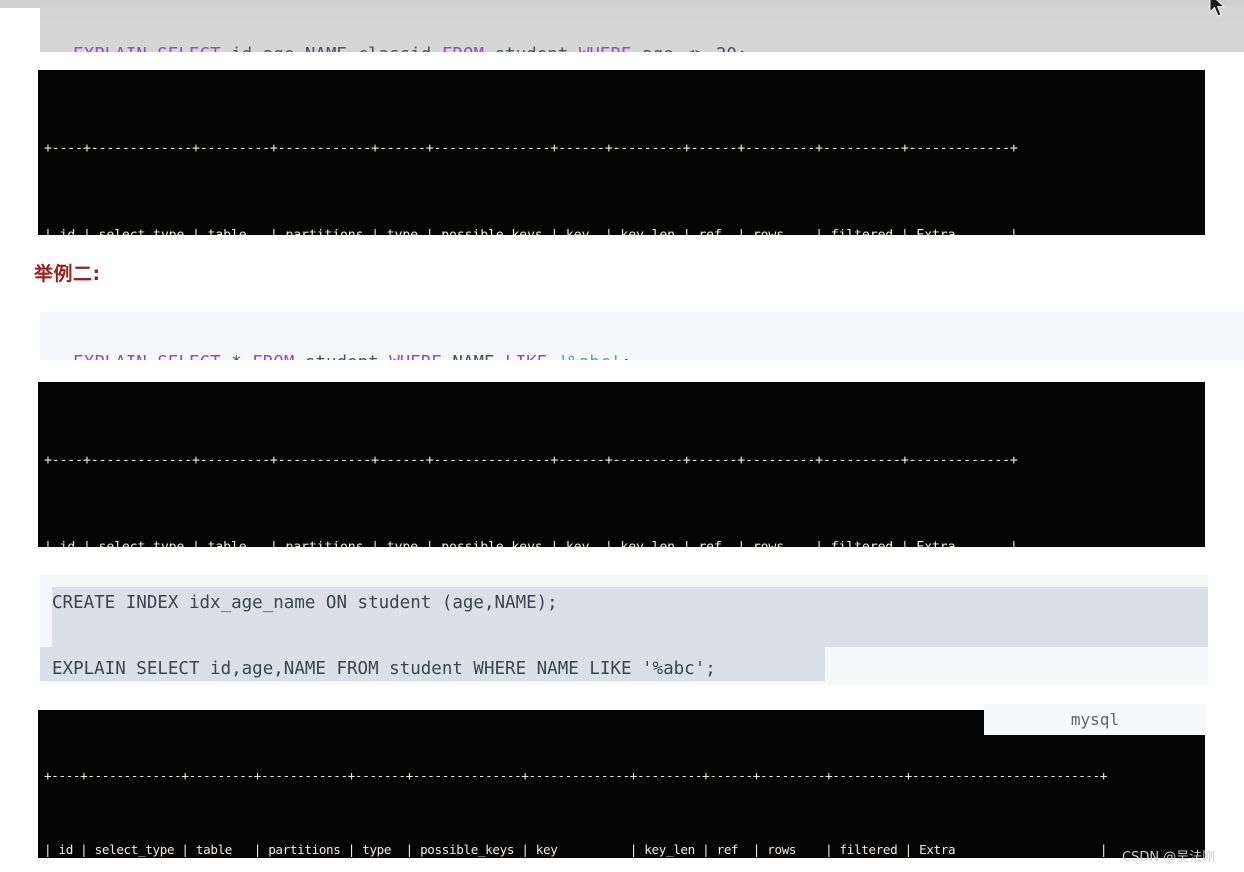 The height and width of the screenshot is (872, 1244). What do you see at coordinates (626, 356) in the screenshot?
I see `sql-token: ;` at bounding box center [626, 356].